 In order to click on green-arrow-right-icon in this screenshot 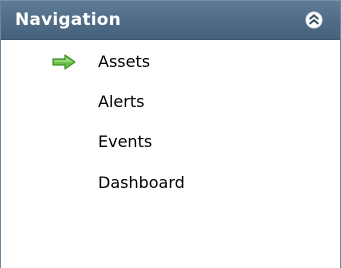, I will do `click(64, 62)`.